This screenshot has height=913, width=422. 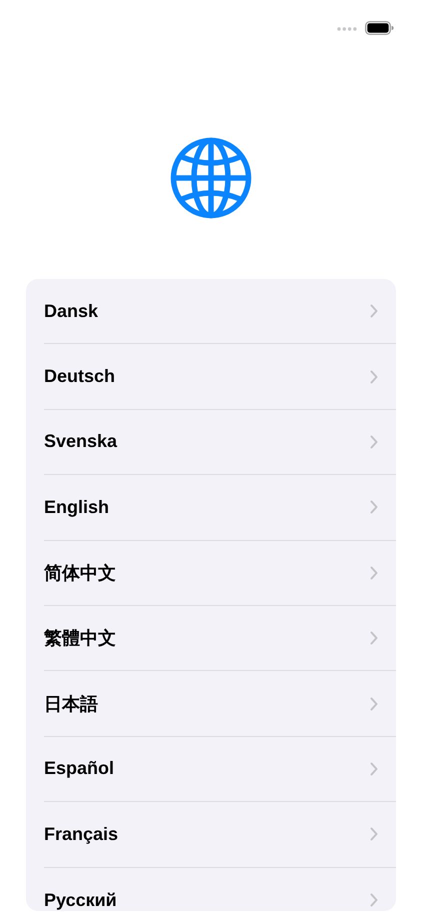 I want to click on language-row: Русский, so click(x=220, y=889).